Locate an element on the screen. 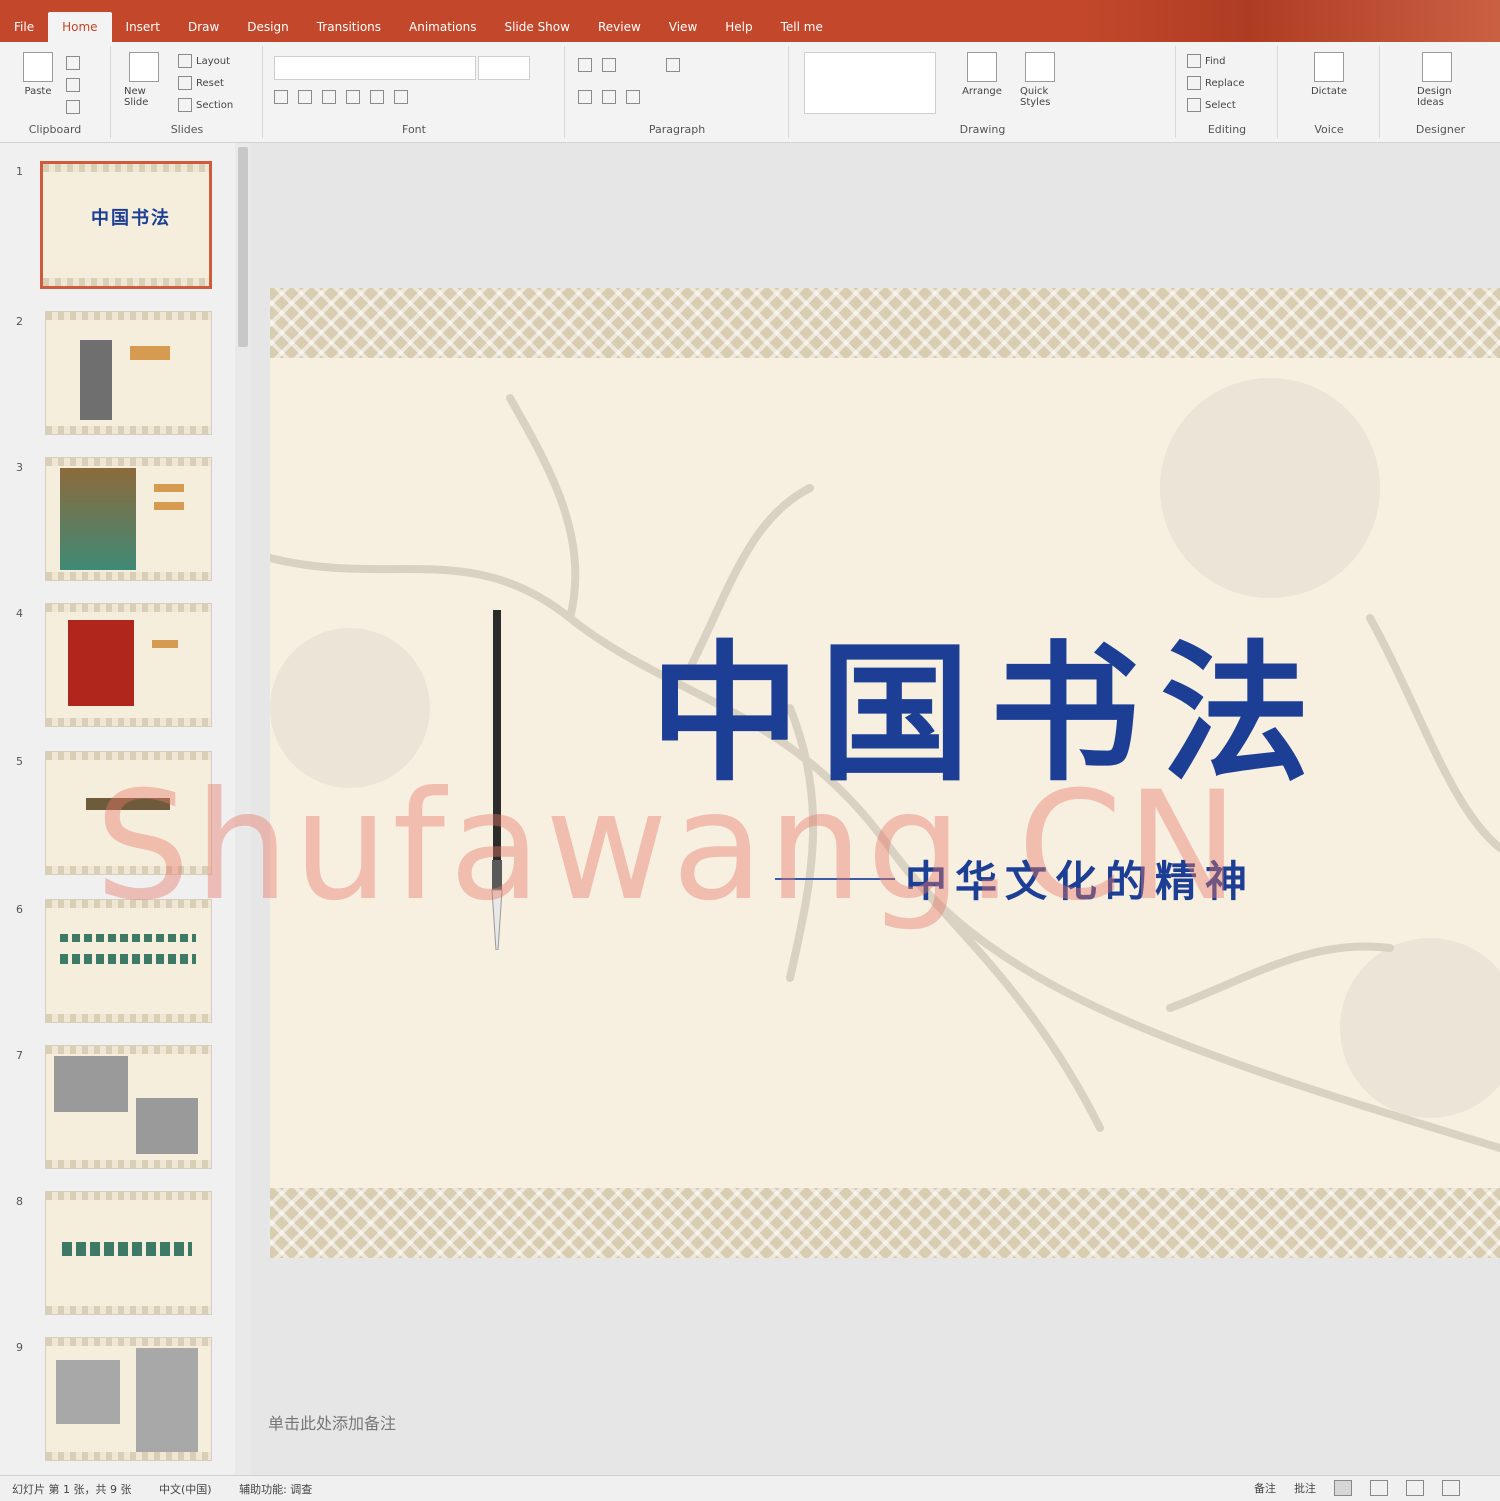  align-right-button is located at coordinates (635, 99).